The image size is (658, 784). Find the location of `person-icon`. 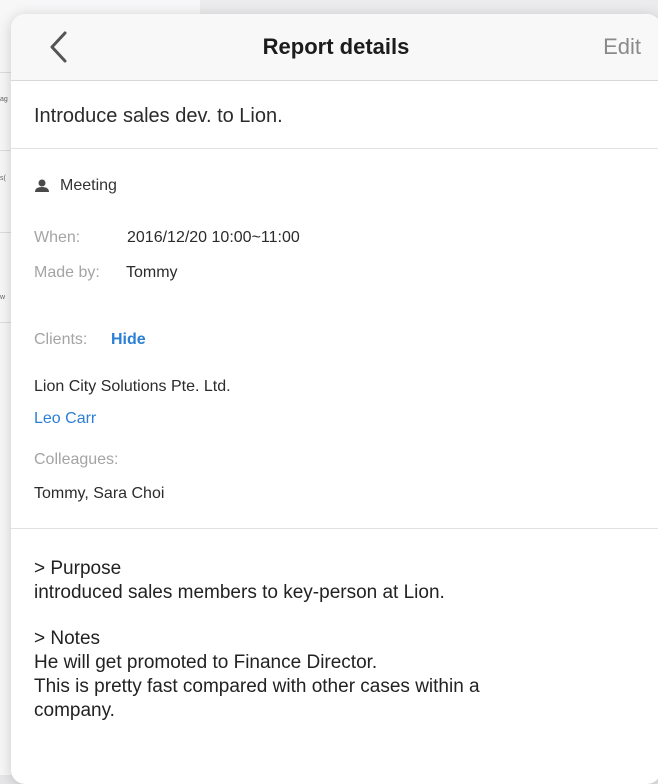

person-icon is located at coordinates (42, 185).